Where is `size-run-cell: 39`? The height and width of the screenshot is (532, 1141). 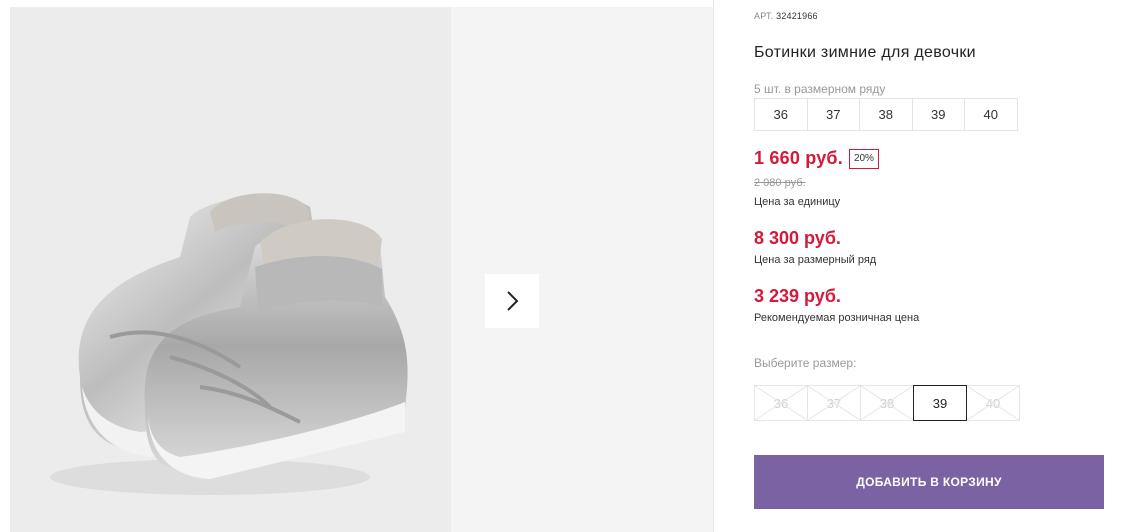
size-run-cell: 39 is located at coordinates (938, 114).